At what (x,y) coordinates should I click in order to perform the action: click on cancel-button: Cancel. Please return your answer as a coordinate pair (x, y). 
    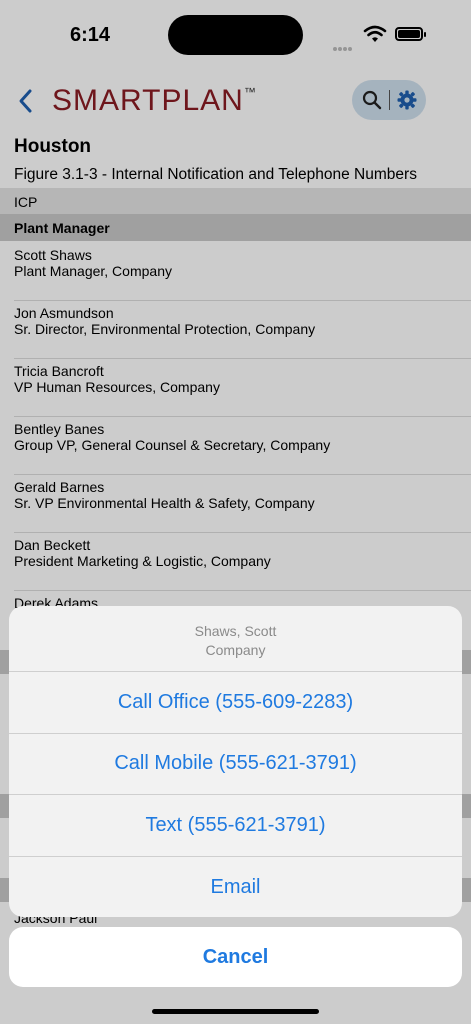
    Looking at the image, I should click on (235, 957).